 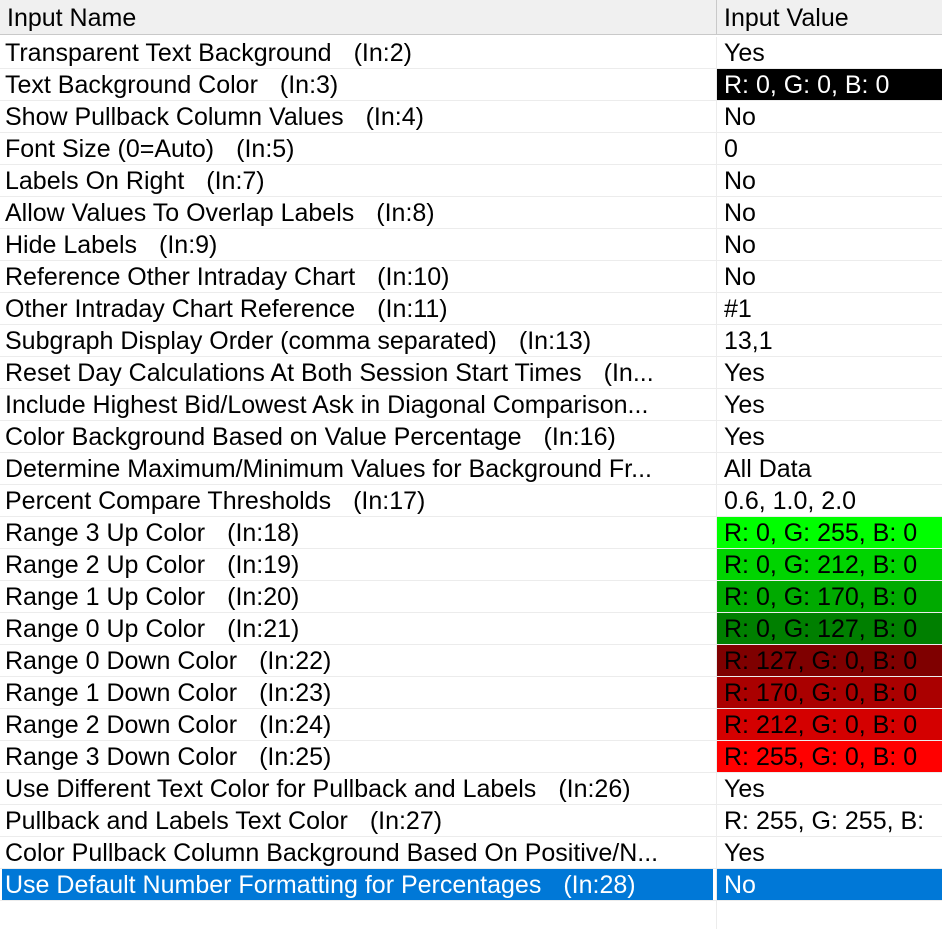 I want to click on input-name-cell: Range 0 Down Color (In:22), so click(x=356, y=660).